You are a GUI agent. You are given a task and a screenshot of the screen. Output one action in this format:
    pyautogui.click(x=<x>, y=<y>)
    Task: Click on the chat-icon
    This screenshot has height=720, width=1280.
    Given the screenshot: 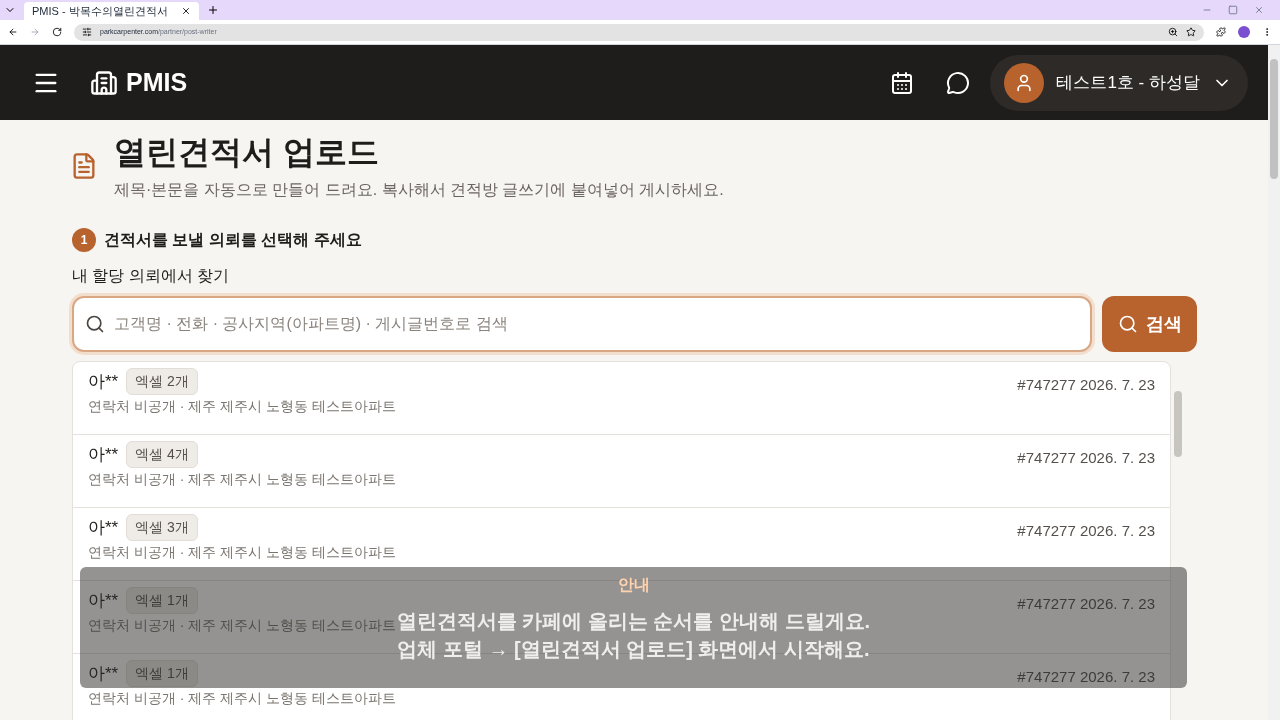 What is the action you would take?
    pyautogui.click(x=958, y=82)
    